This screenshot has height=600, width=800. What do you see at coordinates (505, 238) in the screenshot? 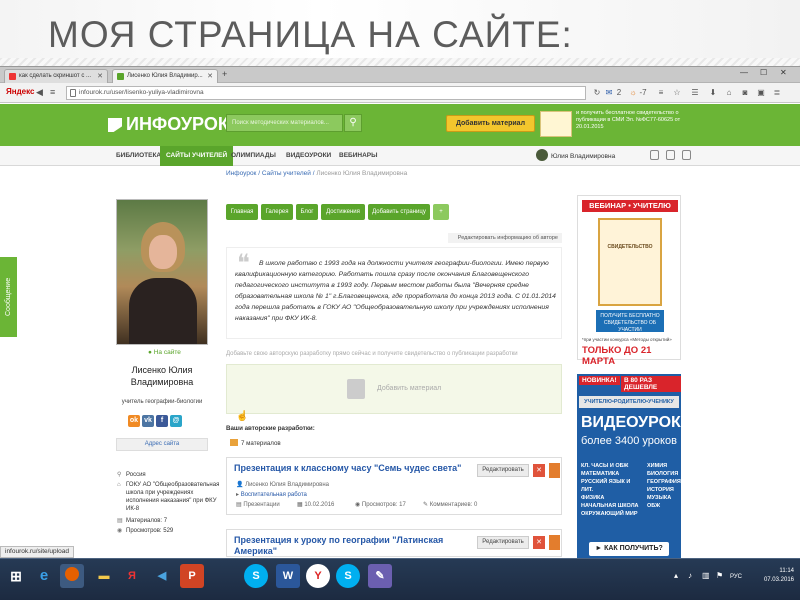
I see `edit-author-link: Редактировать информацию об авторе` at bounding box center [505, 238].